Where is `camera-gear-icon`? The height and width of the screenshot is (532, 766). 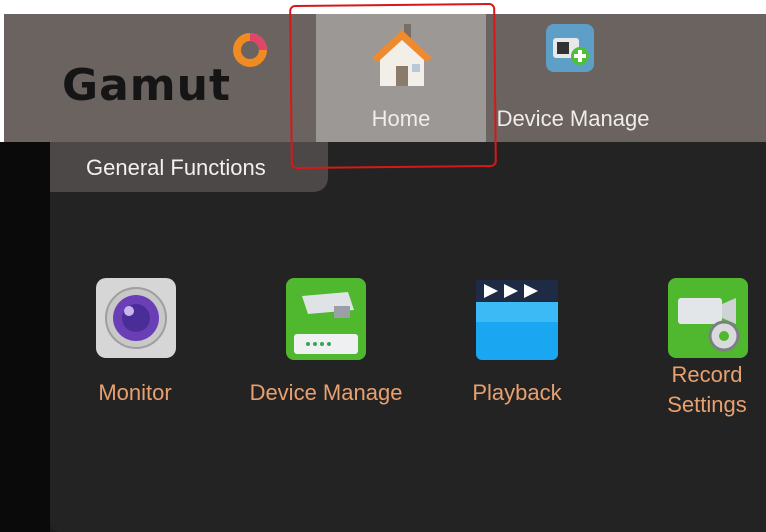 camera-gear-icon is located at coordinates (708, 318).